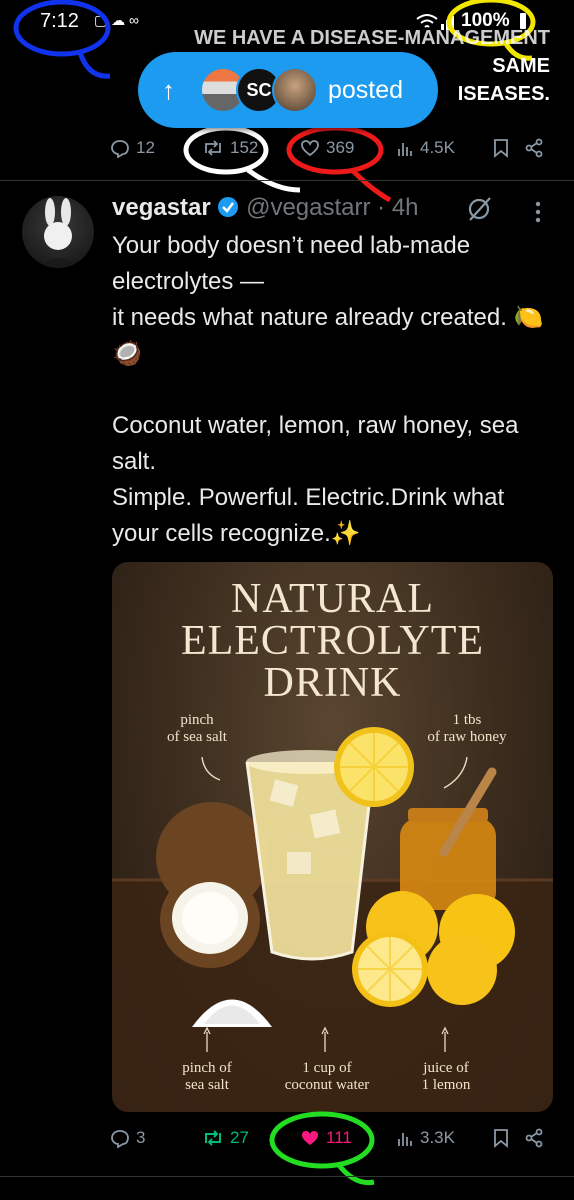  Describe the element at coordinates (228, 207) in the screenshot. I see `verified-icon` at that location.